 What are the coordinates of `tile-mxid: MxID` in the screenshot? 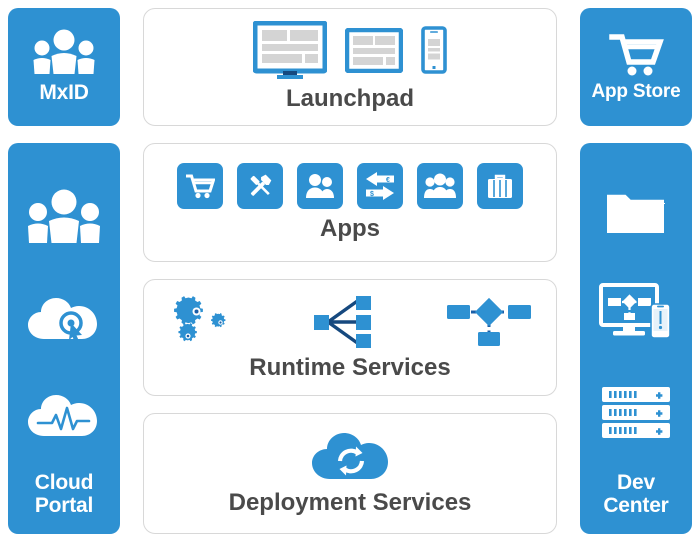 It's located at (64, 67).